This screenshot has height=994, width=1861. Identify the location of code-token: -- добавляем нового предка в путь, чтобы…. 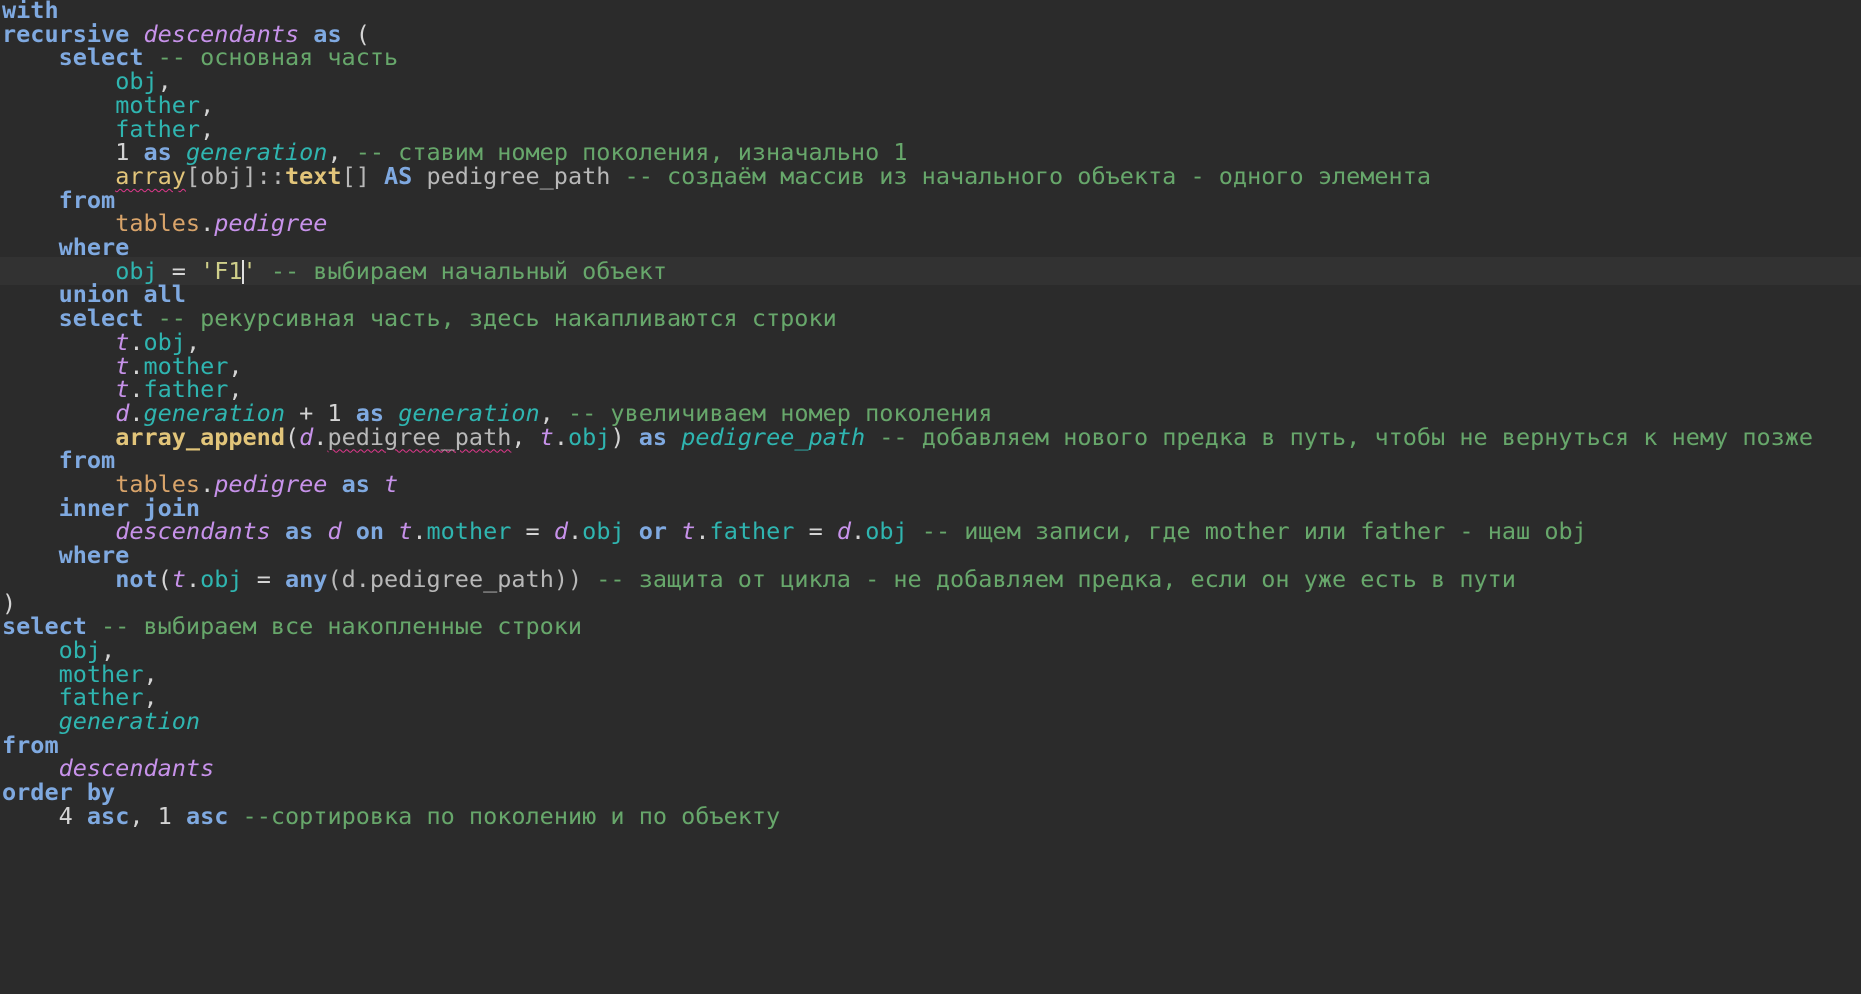
(1339, 436).